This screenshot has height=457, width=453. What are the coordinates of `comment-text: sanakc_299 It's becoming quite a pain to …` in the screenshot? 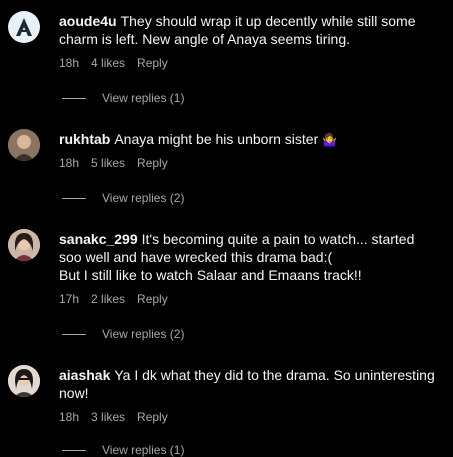 It's located at (249, 257).